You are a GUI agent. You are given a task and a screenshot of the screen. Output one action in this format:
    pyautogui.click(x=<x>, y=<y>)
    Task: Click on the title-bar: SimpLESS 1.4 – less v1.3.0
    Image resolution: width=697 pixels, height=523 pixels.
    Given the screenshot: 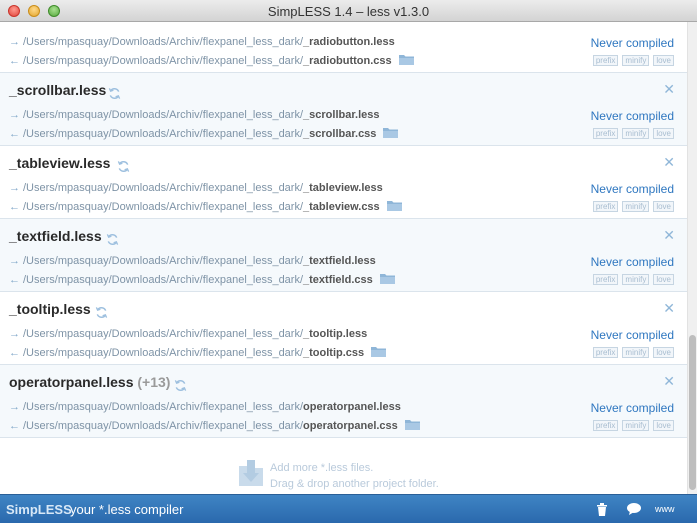 What is the action you would take?
    pyautogui.click(x=348, y=11)
    